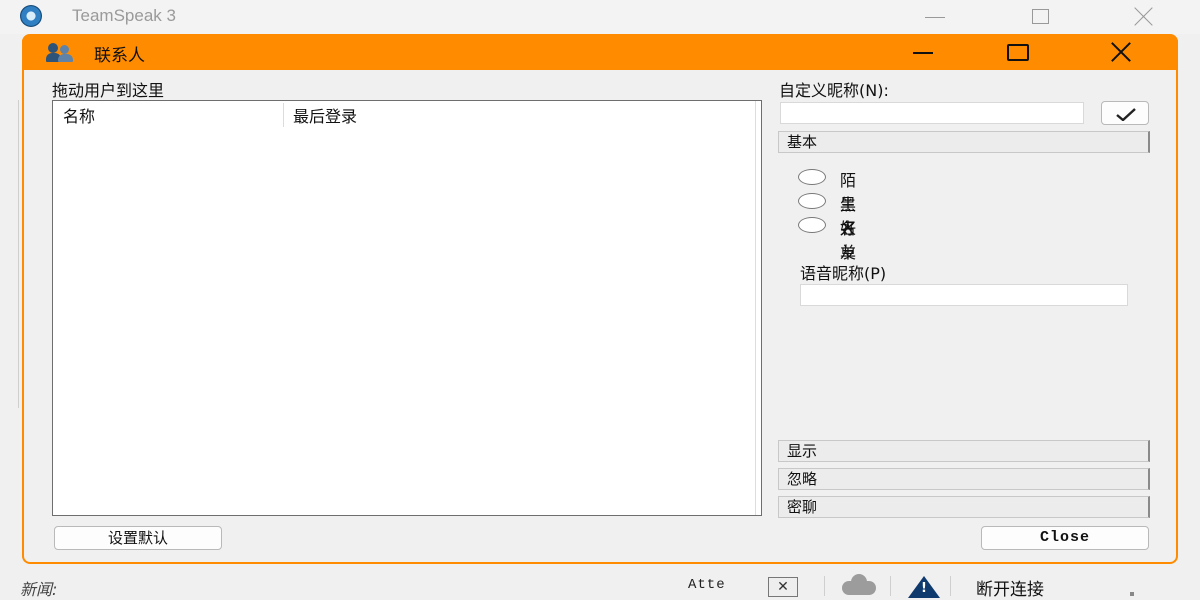 This screenshot has height=600, width=1200. What do you see at coordinates (1010, 587) in the screenshot?
I see `disconnect-status: 断开连接` at bounding box center [1010, 587].